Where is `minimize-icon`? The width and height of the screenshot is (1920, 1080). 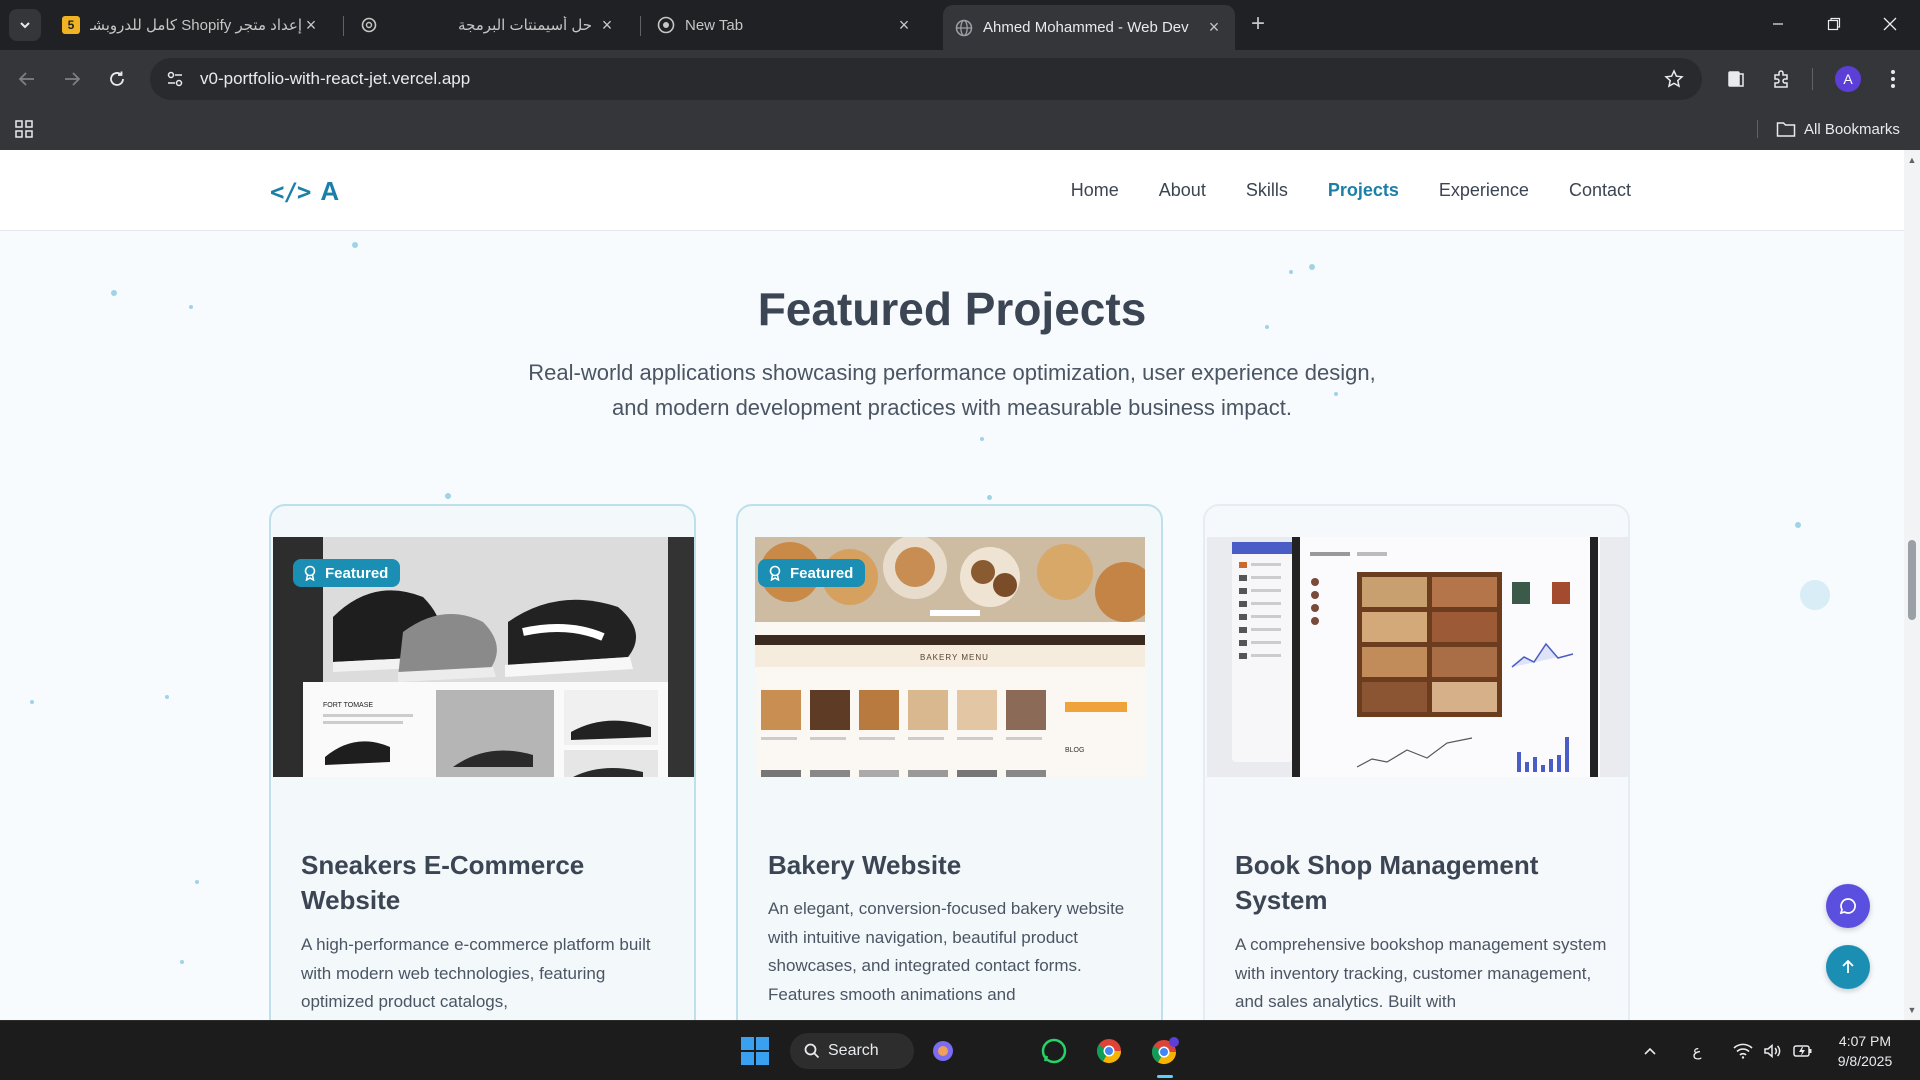 minimize-icon is located at coordinates (1778, 24).